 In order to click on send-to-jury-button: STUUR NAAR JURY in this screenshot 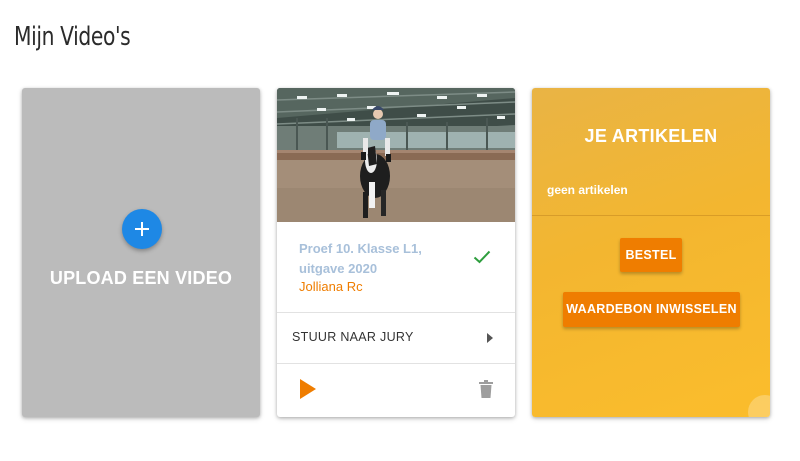, I will do `click(396, 338)`.